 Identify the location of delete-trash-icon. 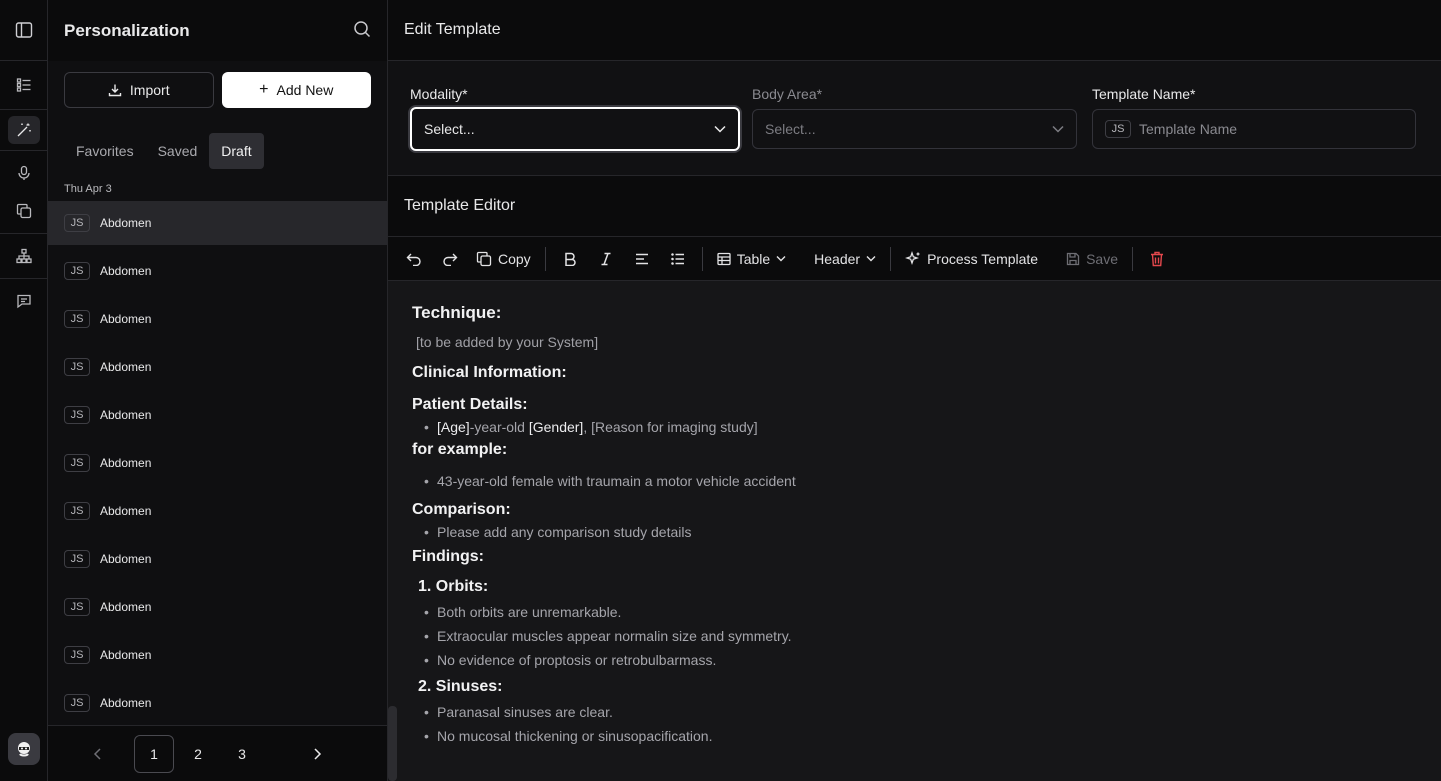
(1157, 259).